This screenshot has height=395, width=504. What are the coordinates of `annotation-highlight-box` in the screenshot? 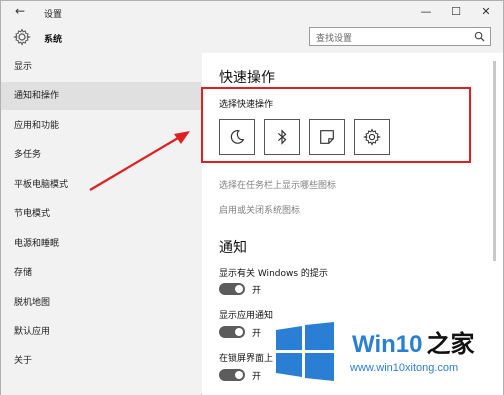 It's located at (336, 125).